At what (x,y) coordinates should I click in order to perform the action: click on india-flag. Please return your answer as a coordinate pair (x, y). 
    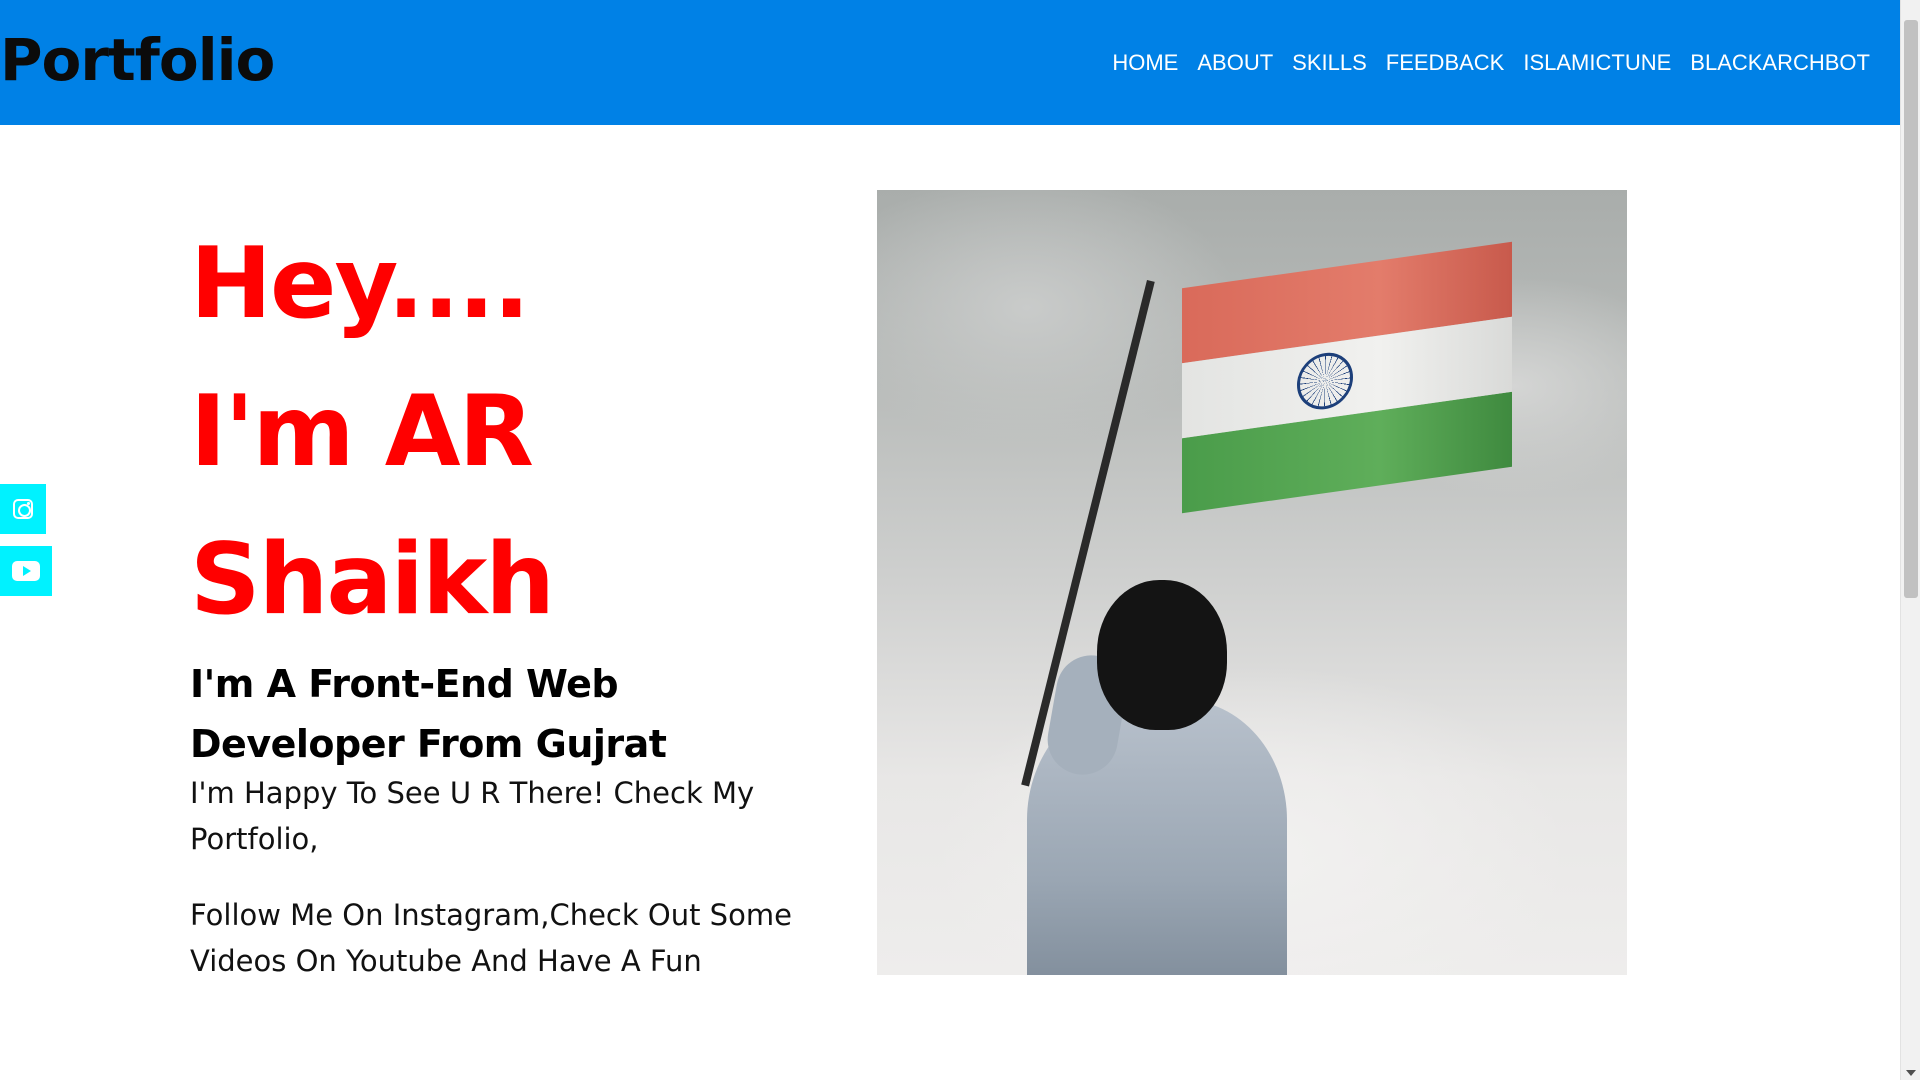
    Looking at the image, I should click on (1347, 377).